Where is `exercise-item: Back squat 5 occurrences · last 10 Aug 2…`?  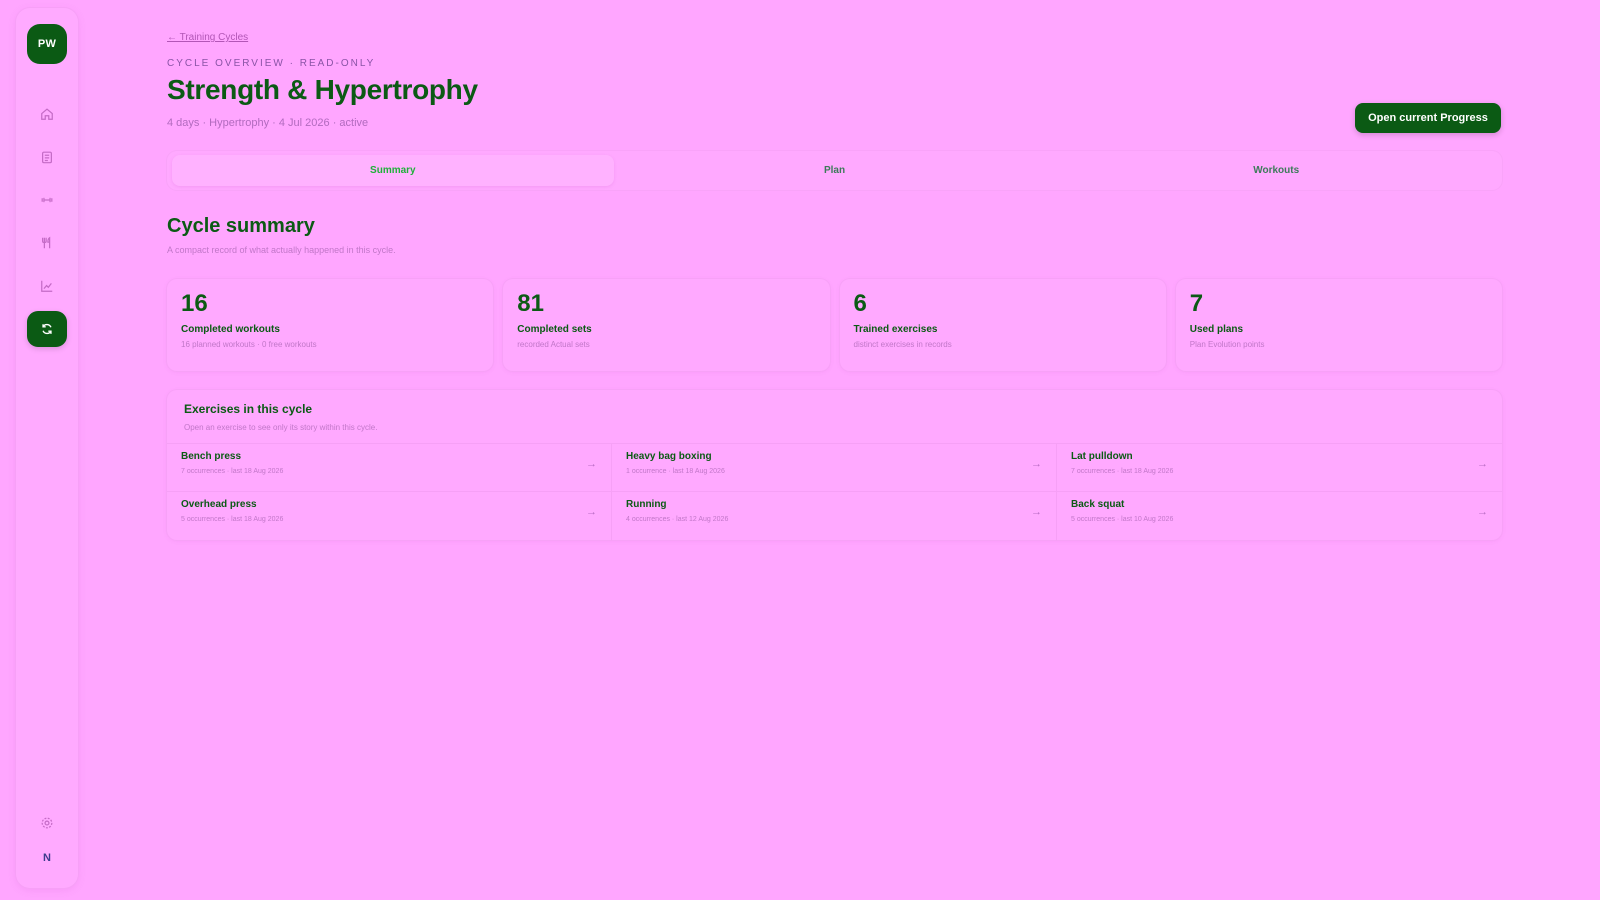
exercise-item: Back squat 5 occurrences · last 10 Aug 2… is located at coordinates (1279, 516).